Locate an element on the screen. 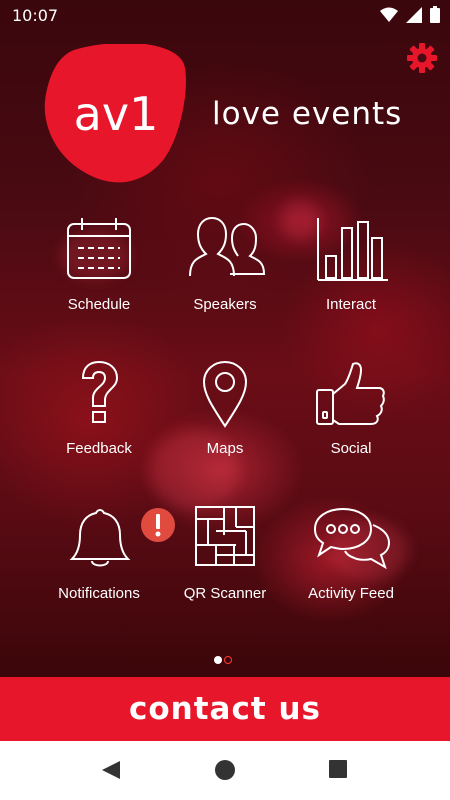 This screenshot has height=800, width=450. tile-social: Social is located at coordinates (351, 425).